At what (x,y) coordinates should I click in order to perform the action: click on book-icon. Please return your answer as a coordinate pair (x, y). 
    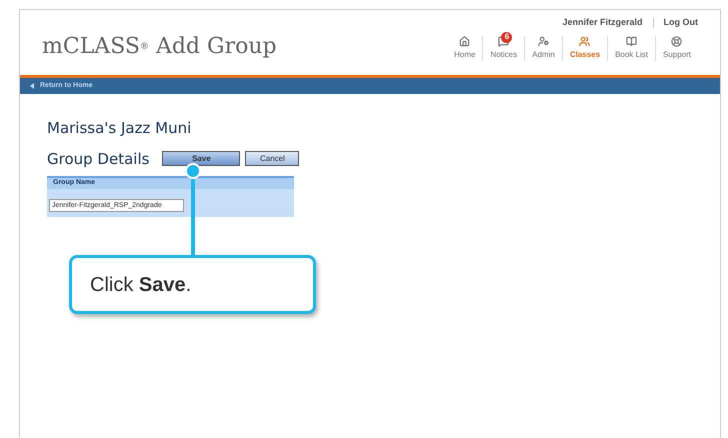
    Looking at the image, I should click on (632, 41).